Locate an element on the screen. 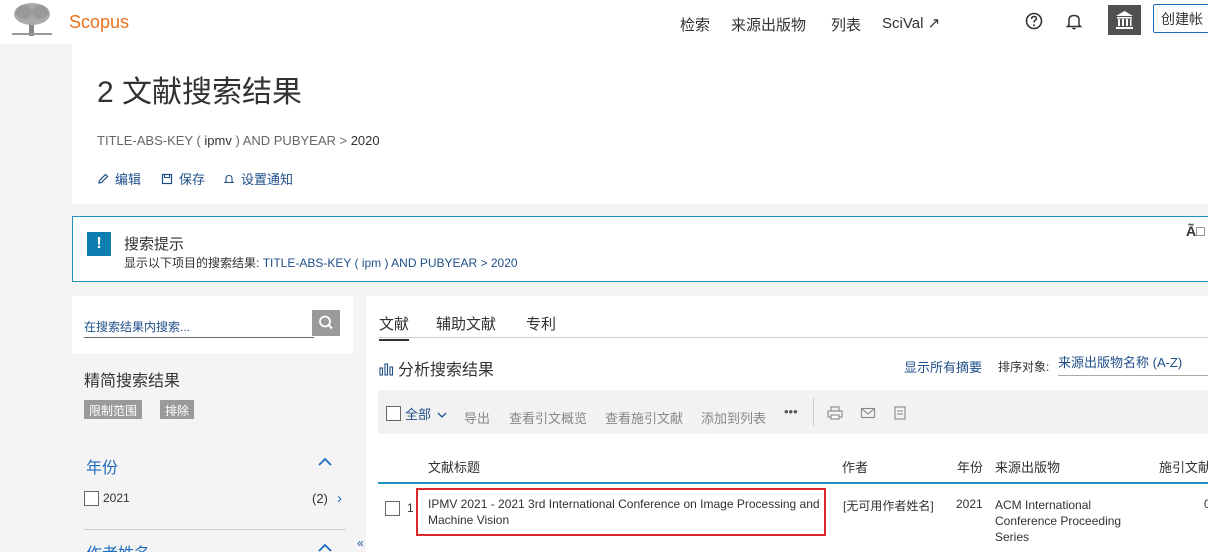 The width and height of the screenshot is (1208, 552). search-icon is located at coordinates (326, 322).